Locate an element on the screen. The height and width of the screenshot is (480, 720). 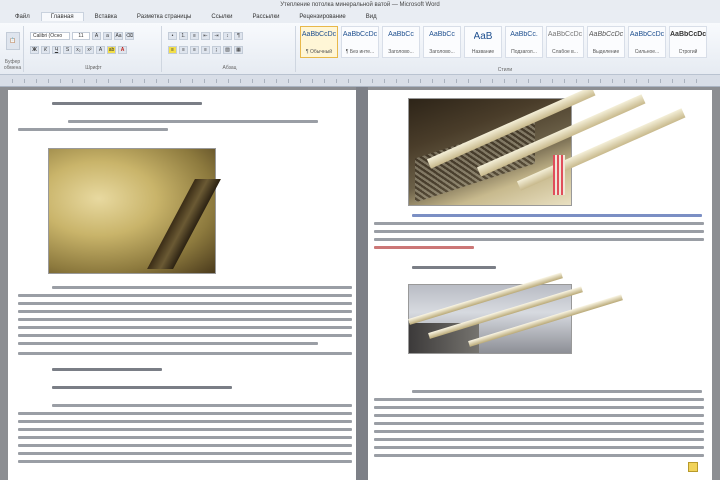
tab-insert: Вставка is located at coordinates (106, 17).